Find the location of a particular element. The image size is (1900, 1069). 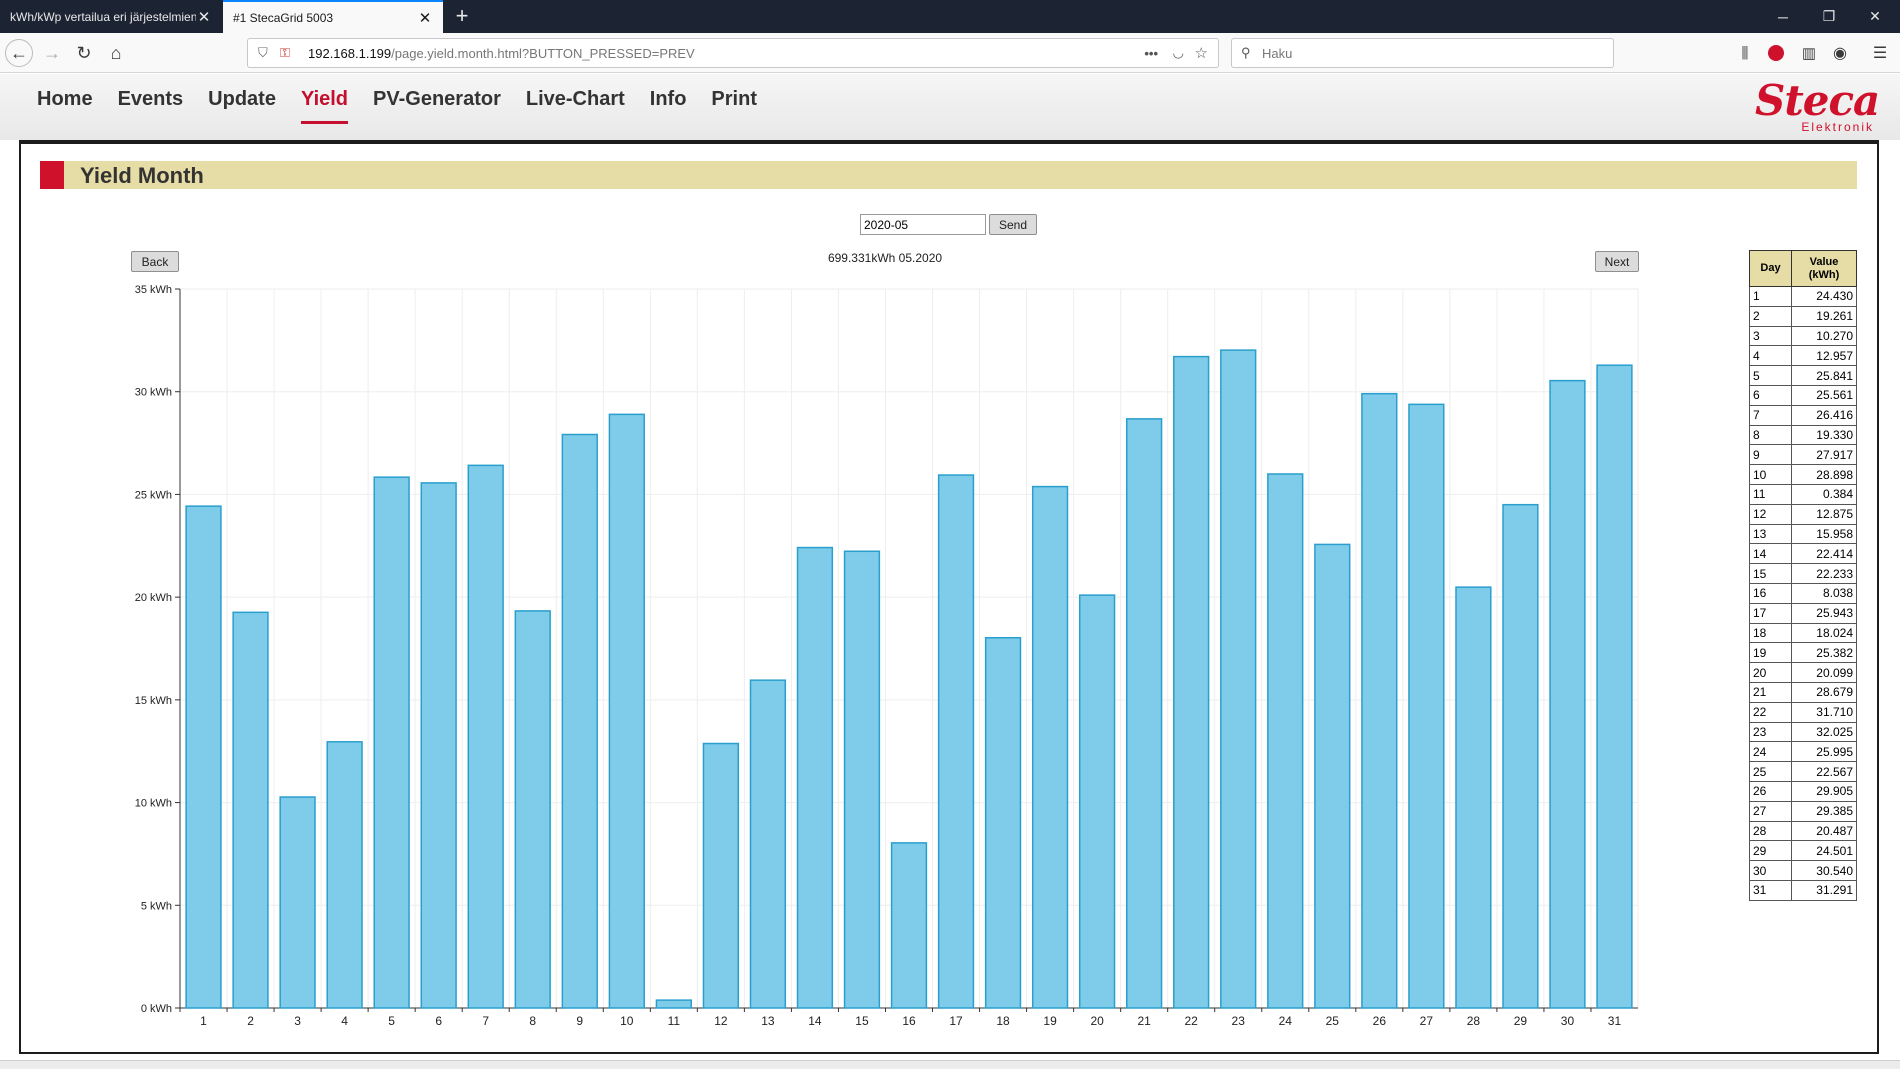

table-row: 24 25.995 is located at coordinates (1803, 752).